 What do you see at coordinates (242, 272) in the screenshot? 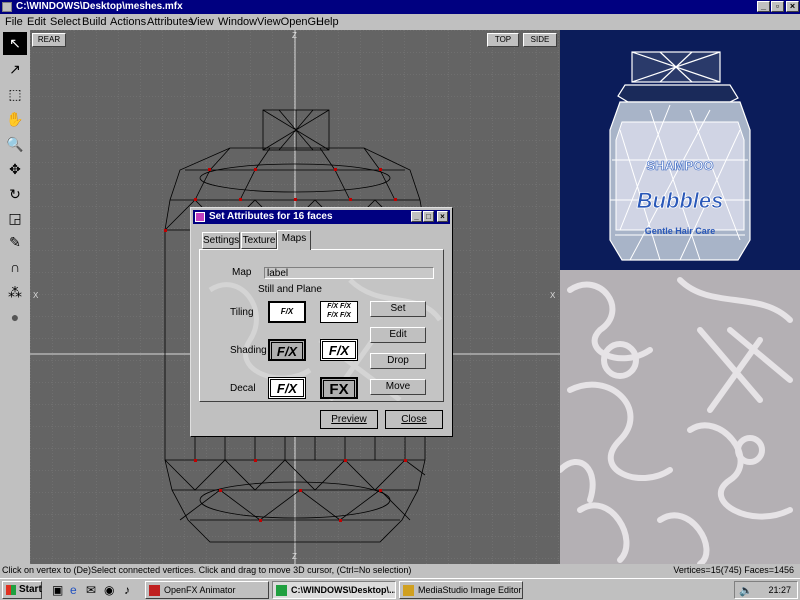
I see `map-label: Map` at bounding box center [242, 272].